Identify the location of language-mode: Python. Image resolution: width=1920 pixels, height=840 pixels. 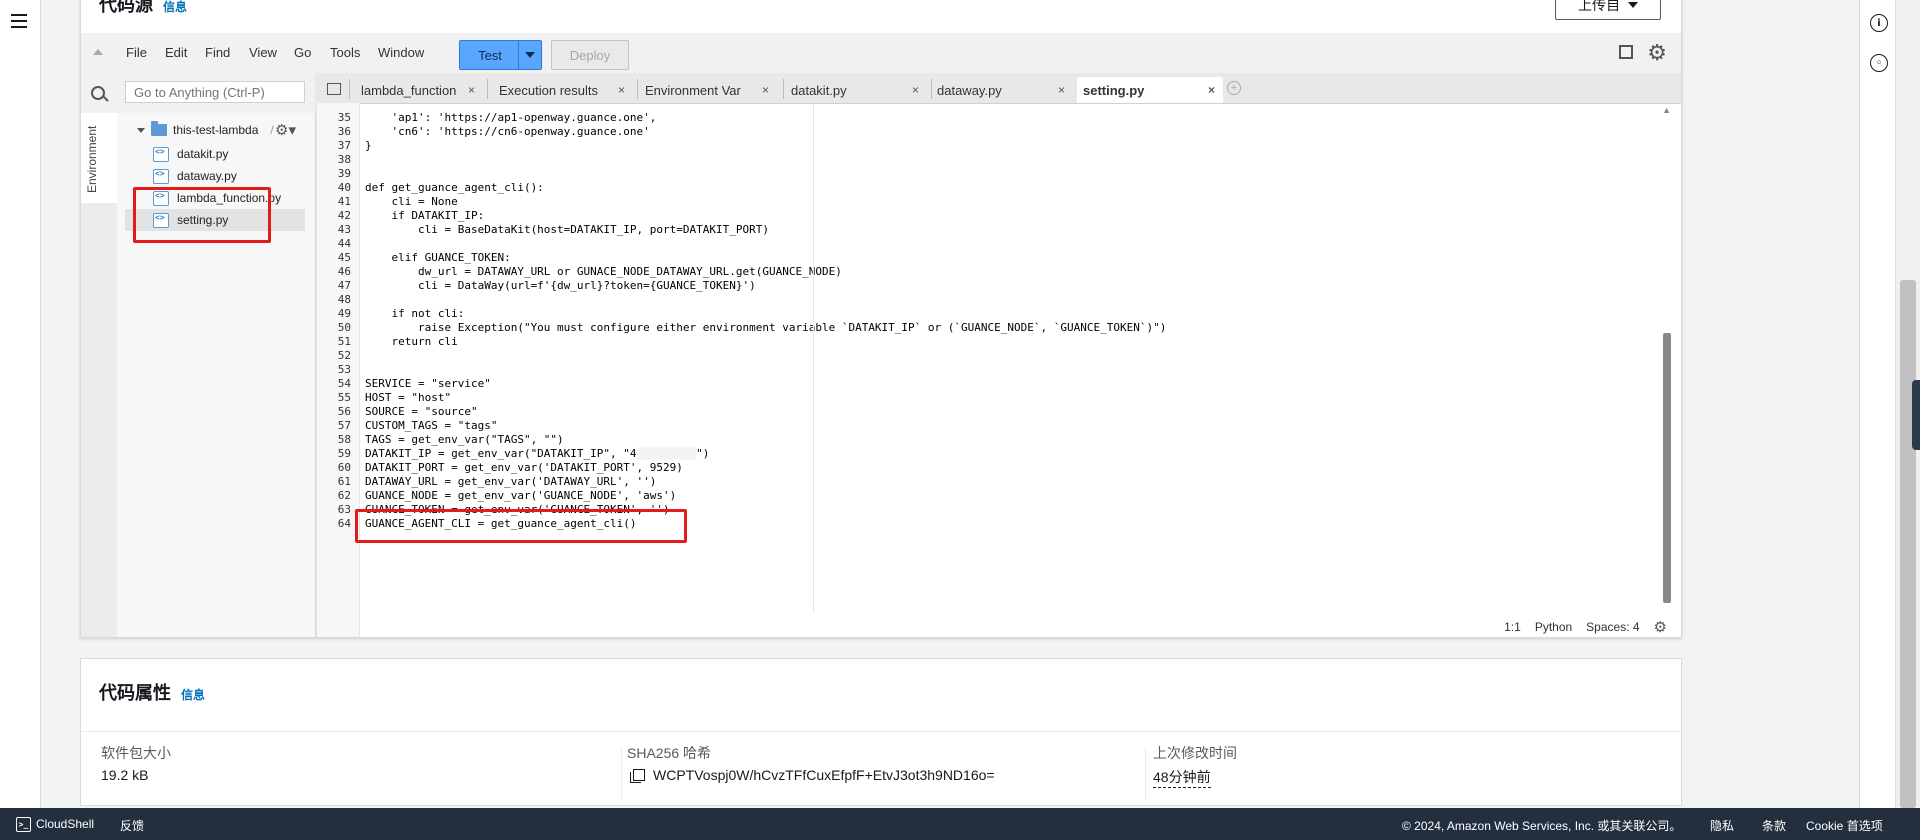
(1553, 627).